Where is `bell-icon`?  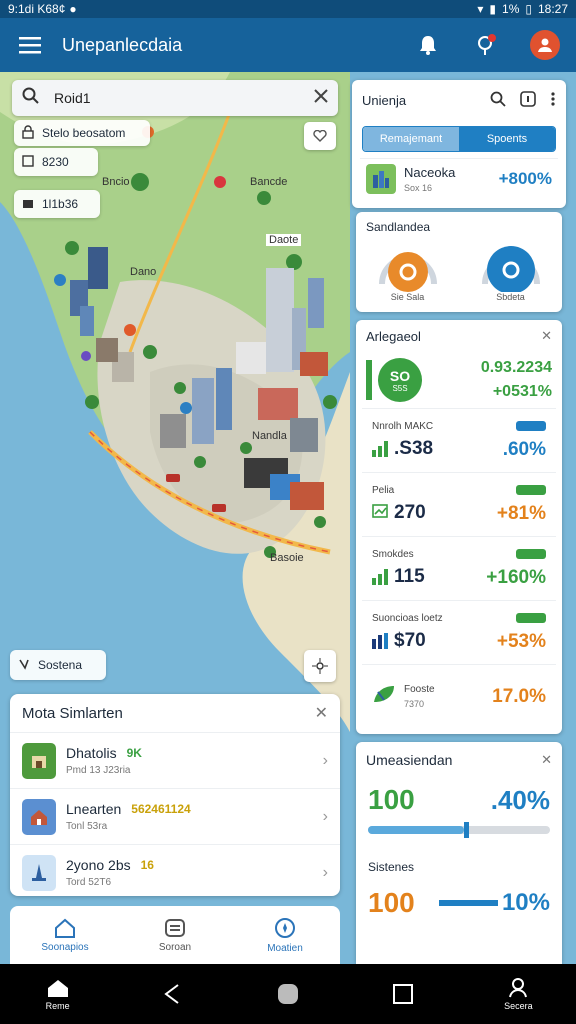 bell-icon is located at coordinates (428, 45).